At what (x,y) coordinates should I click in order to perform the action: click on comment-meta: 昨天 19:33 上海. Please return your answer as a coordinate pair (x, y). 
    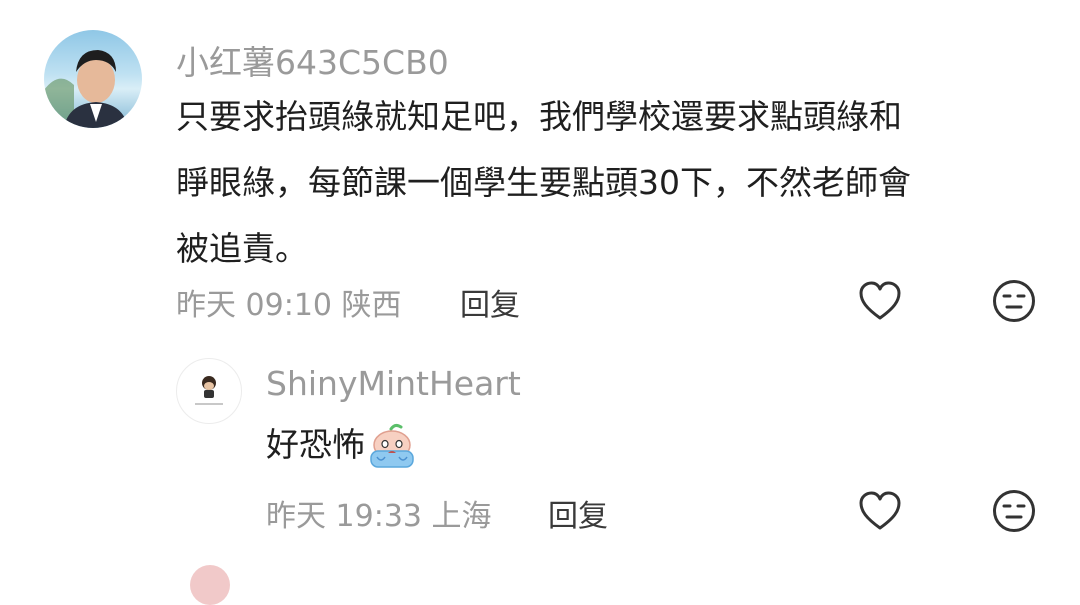
    Looking at the image, I should click on (379, 516).